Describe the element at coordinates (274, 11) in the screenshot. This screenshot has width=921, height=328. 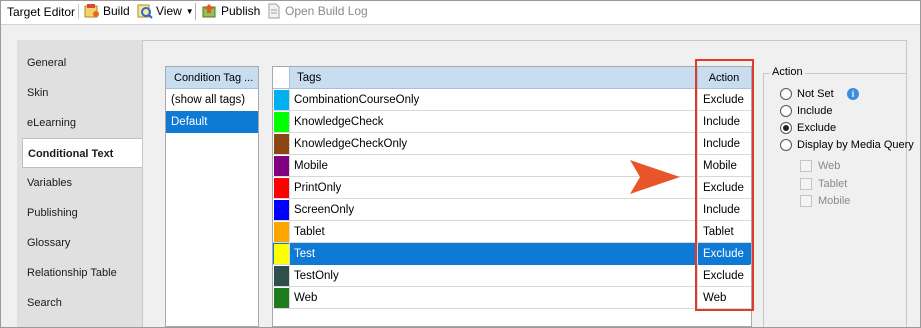
I see `log-document-icon` at that location.